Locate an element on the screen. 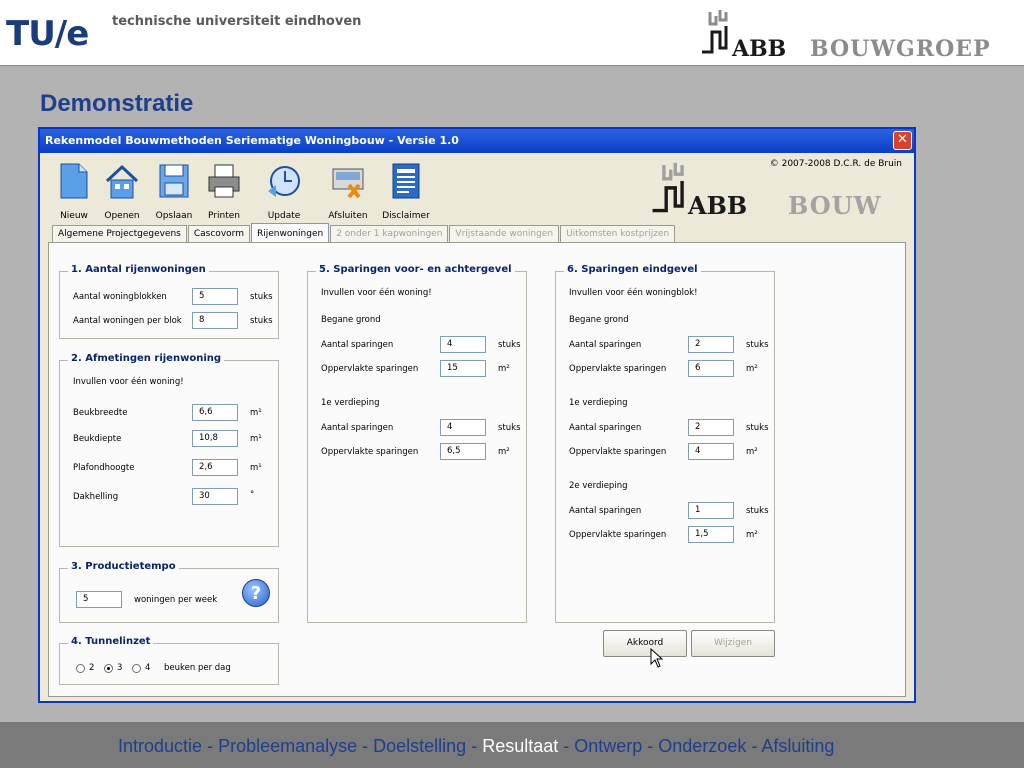 The height and width of the screenshot is (768, 1024). save-button: Opslaan is located at coordinates (174, 193).